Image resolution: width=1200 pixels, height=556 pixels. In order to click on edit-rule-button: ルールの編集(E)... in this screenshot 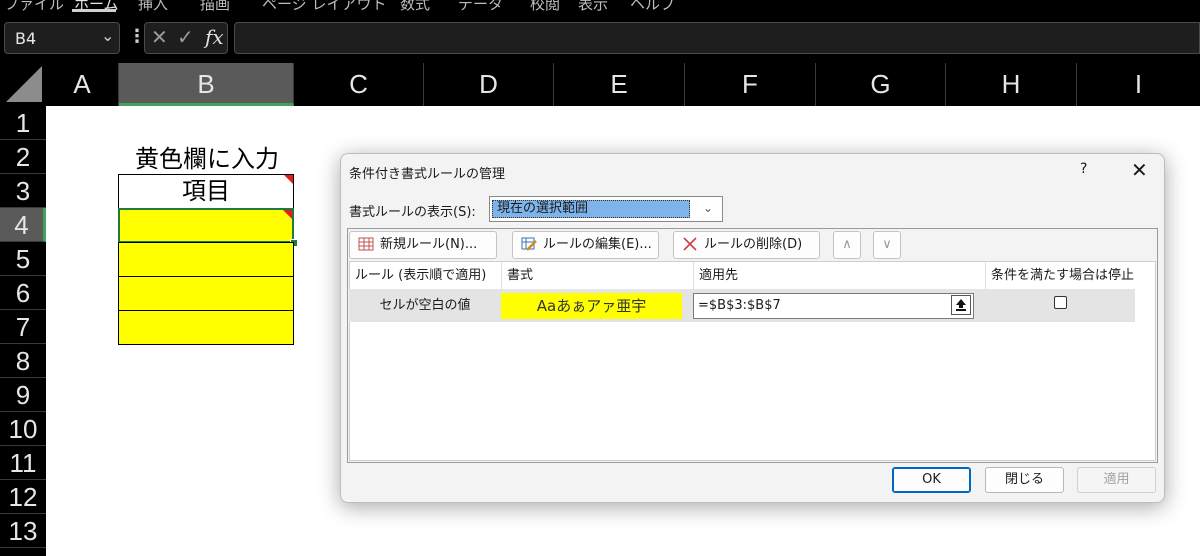, I will do `click(585, 245)`.